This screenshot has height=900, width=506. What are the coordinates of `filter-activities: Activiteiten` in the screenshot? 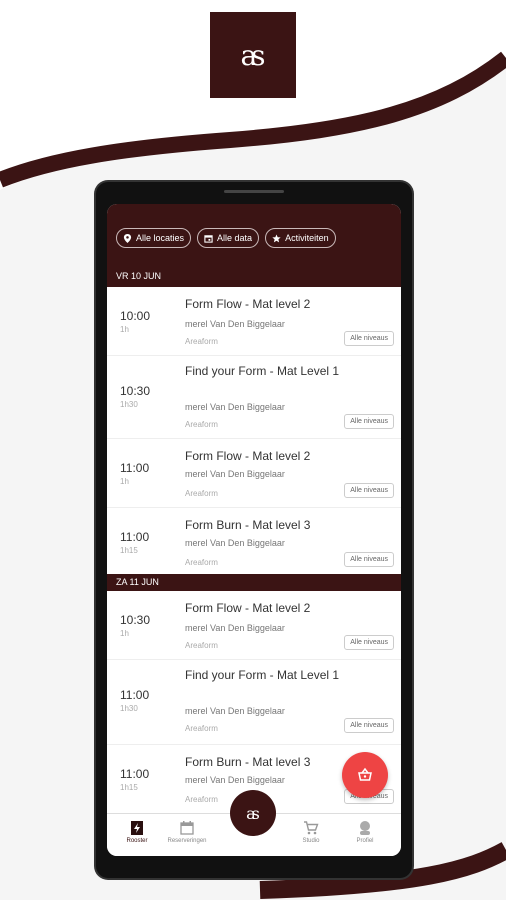 It's located at (300, 238).